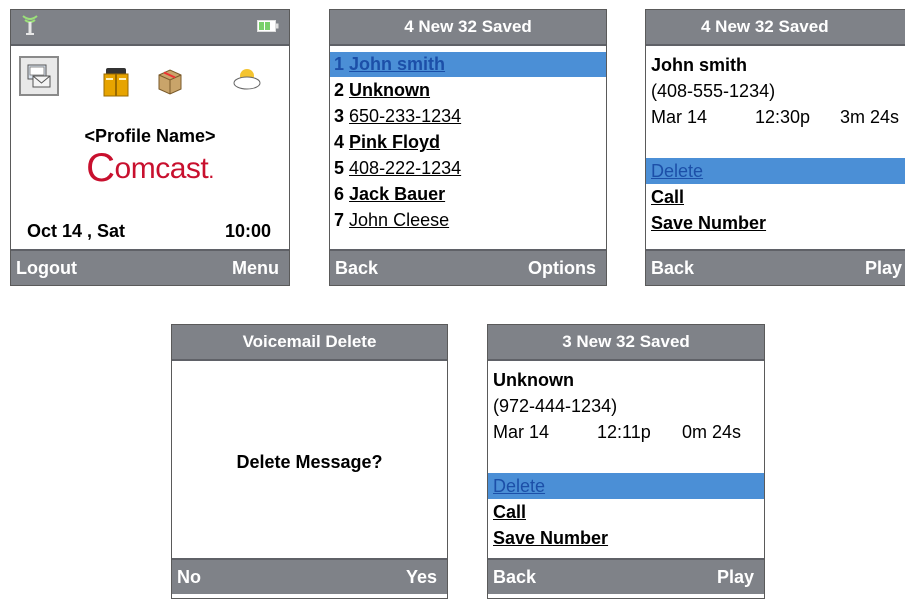  What do you see at coordinates (150, 168) in the screenshot?
I see `comcast-logo: Comcast.` at bounding box center [150, 168].